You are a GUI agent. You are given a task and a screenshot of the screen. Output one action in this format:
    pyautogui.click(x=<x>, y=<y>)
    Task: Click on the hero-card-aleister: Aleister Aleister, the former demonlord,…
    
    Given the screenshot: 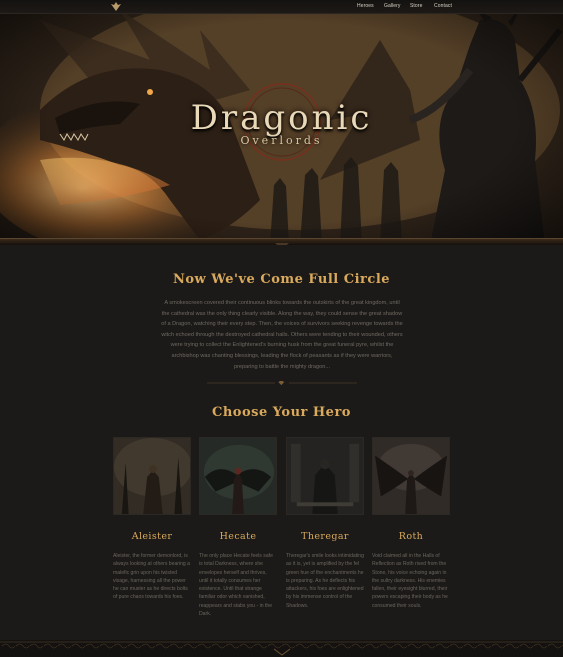 What is the action you would take?
    pyautogui.click(x=152, y=518)
    